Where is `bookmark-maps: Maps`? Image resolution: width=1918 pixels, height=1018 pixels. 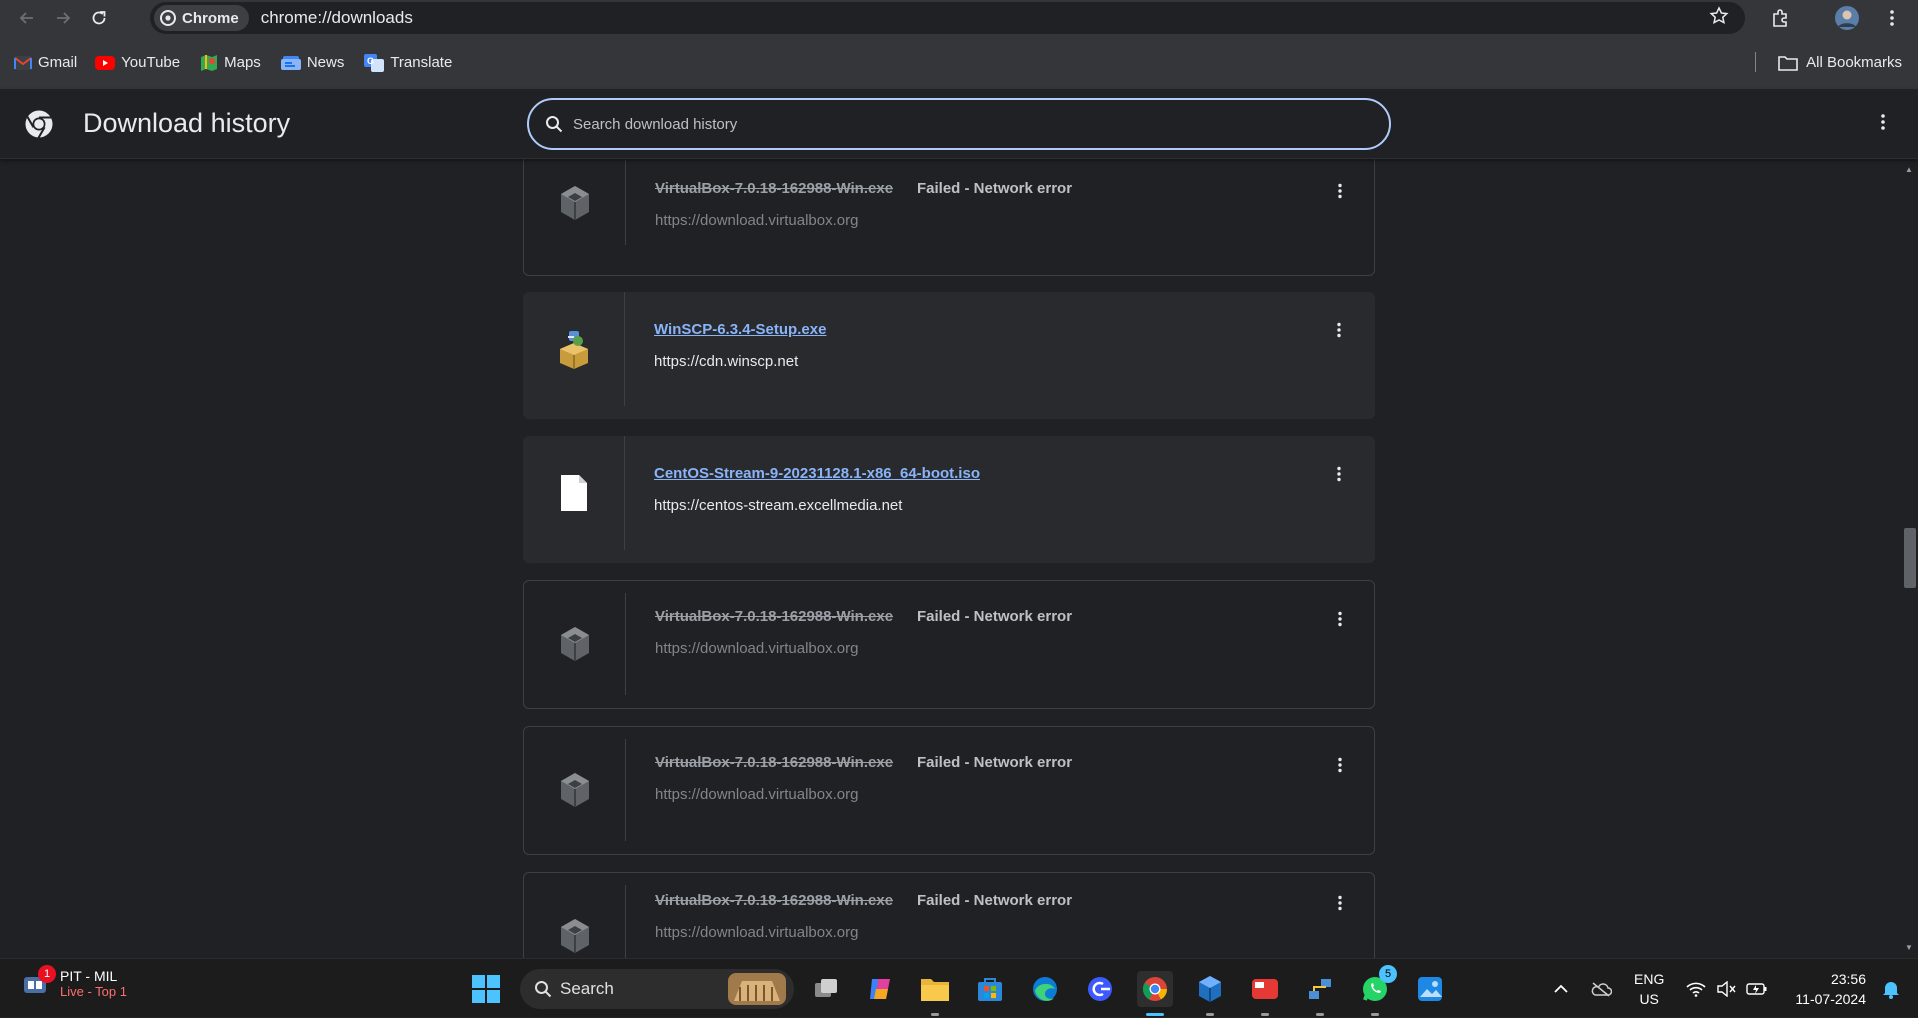
bookmark-maps: Maps is located at coordinates (230, 63).